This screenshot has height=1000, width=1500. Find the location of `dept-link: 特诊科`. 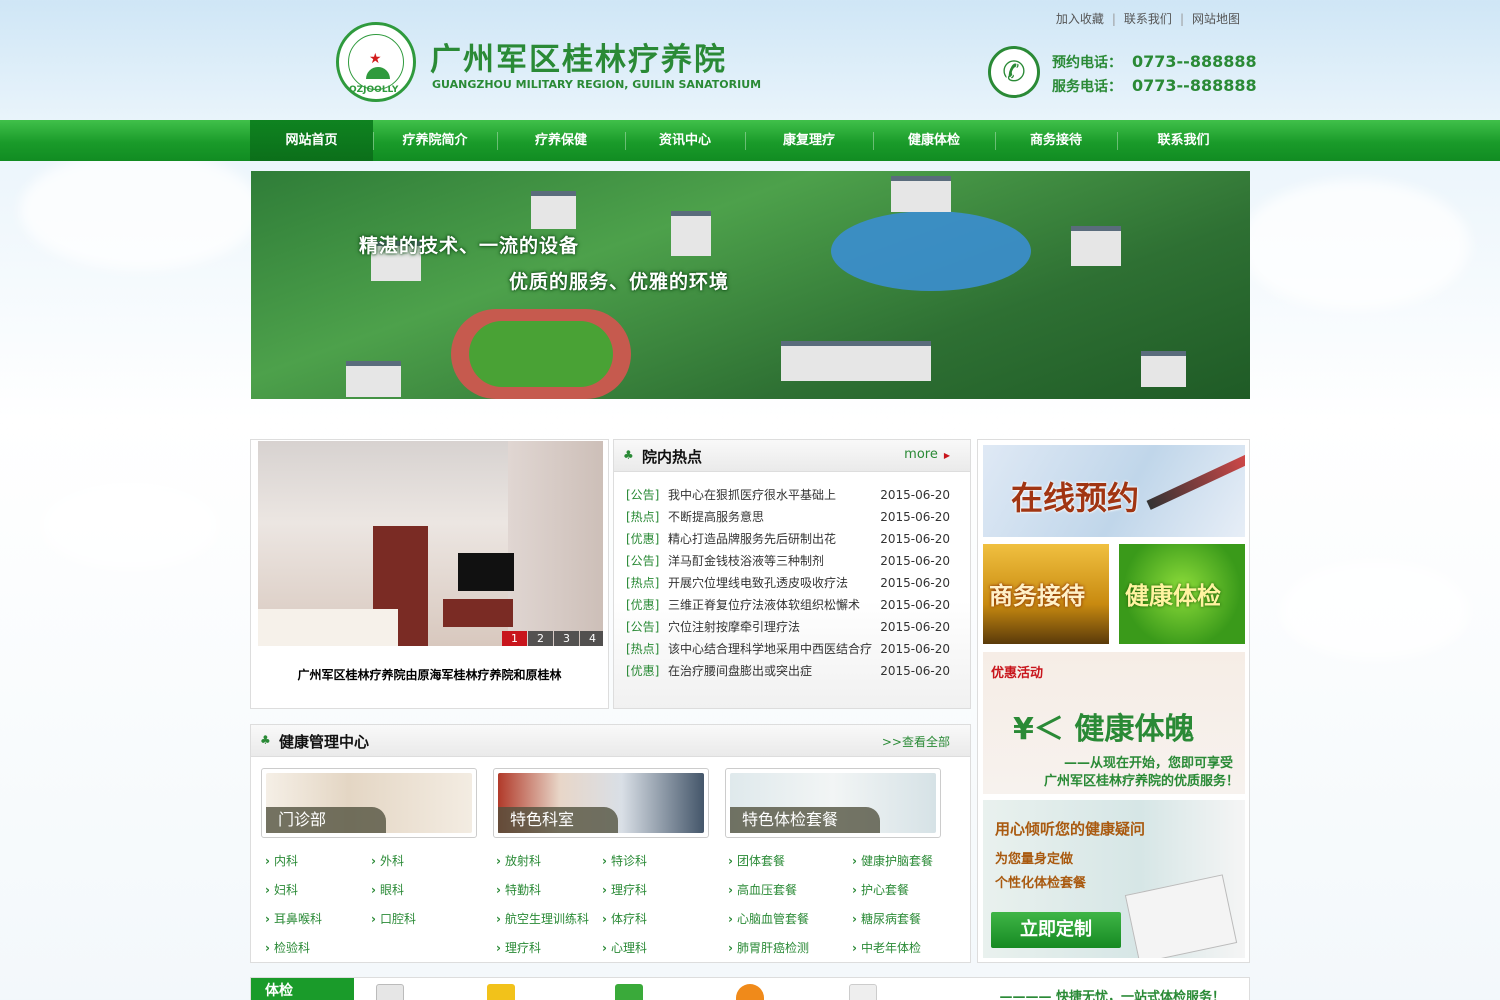

dept-link: 特诊科 is located at coordinates (657, 860).